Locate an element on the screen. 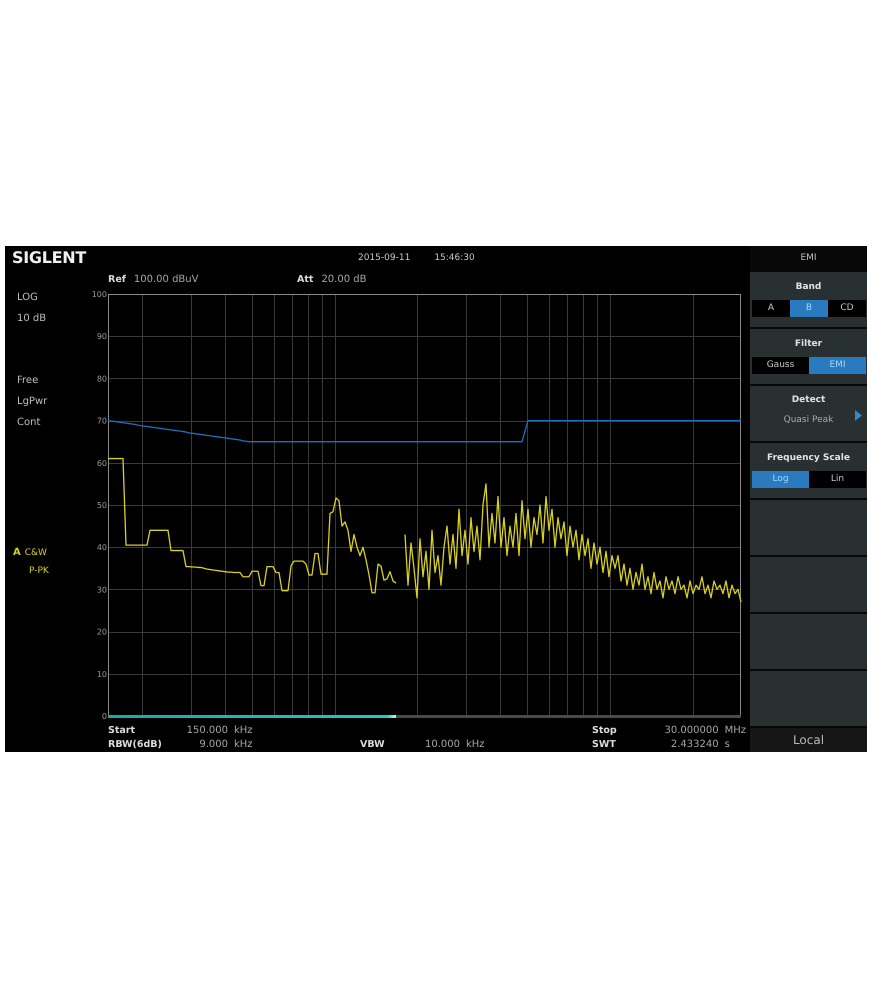  softkey-value: Quasi Peak is located at coordinates (809, 420).